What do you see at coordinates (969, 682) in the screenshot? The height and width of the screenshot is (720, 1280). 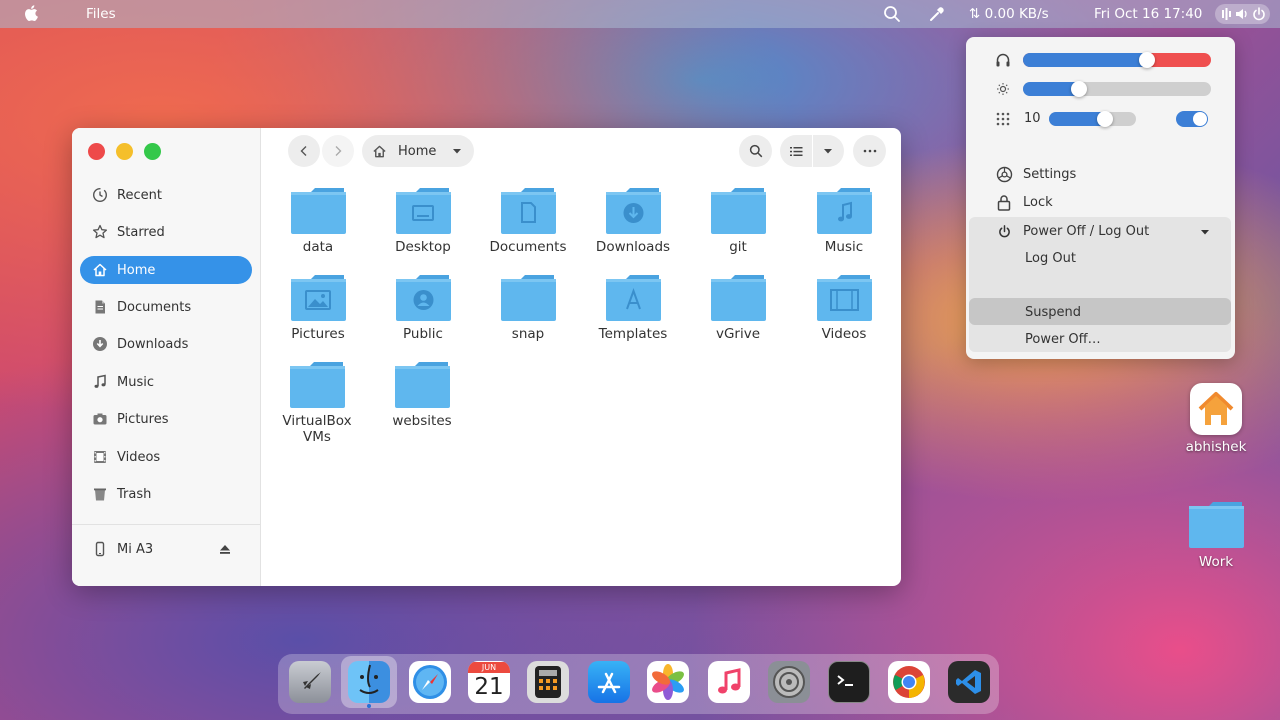 I see `vscode-icon` at bounding box center [969, 682].